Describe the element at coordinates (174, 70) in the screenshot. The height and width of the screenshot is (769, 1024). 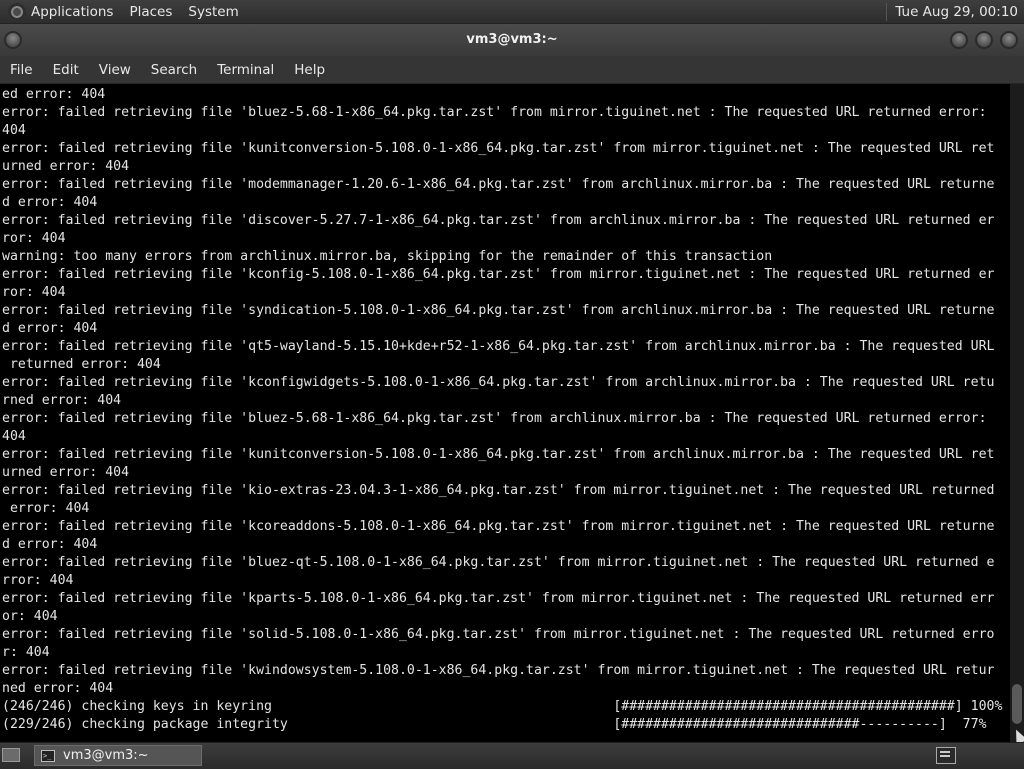
I see `menu-search: Search` at that location.